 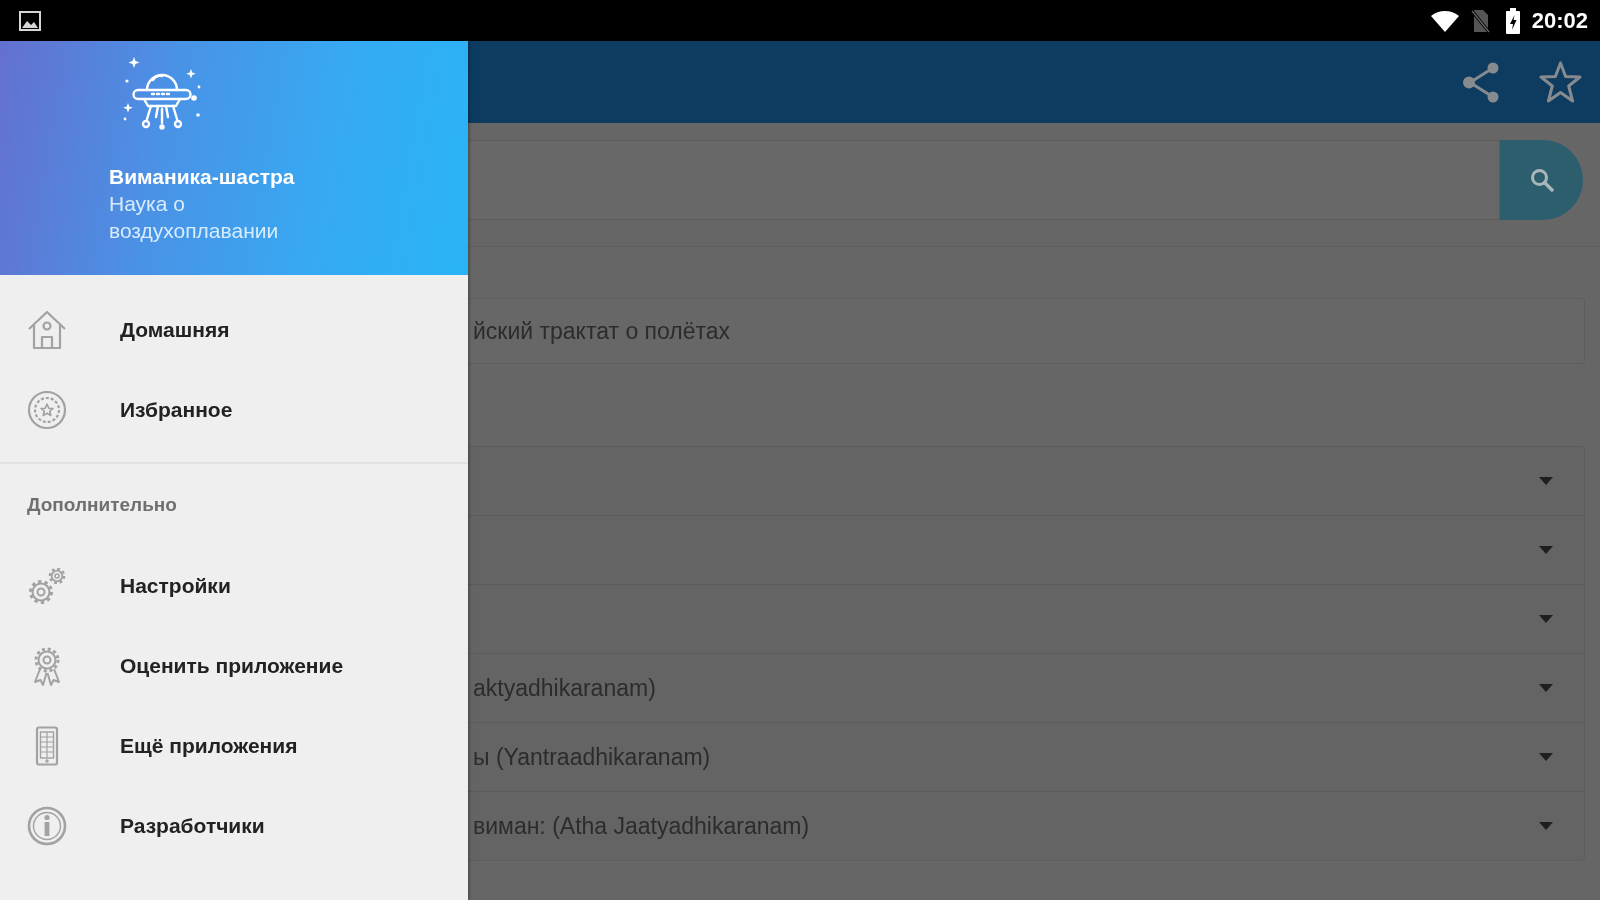 I want to click on share-icon, so click(x=1481, y=82).